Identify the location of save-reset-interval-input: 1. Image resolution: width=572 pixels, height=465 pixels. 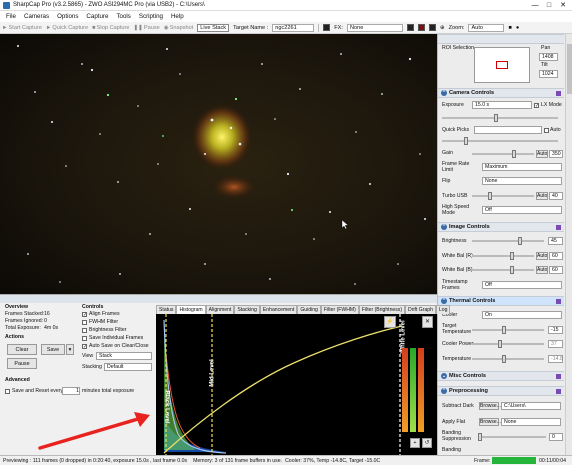
(71, 391).